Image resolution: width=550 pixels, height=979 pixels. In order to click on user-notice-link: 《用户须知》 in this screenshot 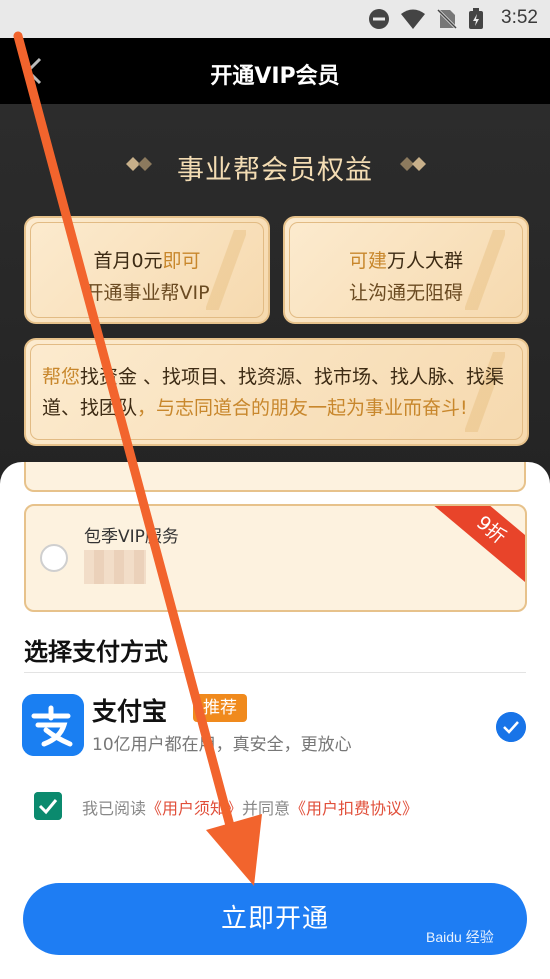, I will do `click(194, 808)`.